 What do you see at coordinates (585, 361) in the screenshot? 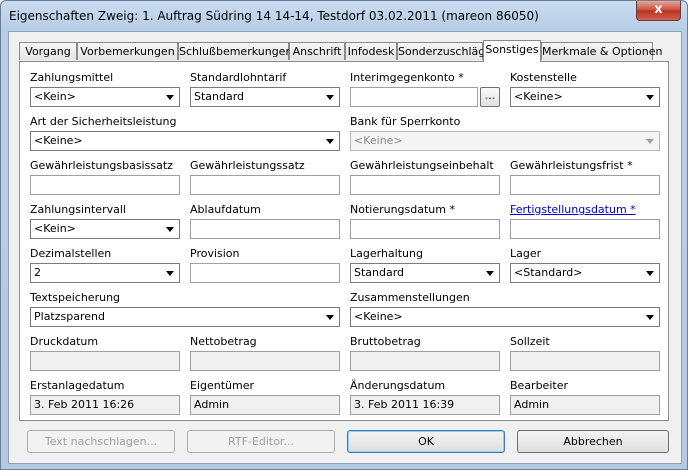
I see `sollzeit-field` at bounding box center [585, 361].